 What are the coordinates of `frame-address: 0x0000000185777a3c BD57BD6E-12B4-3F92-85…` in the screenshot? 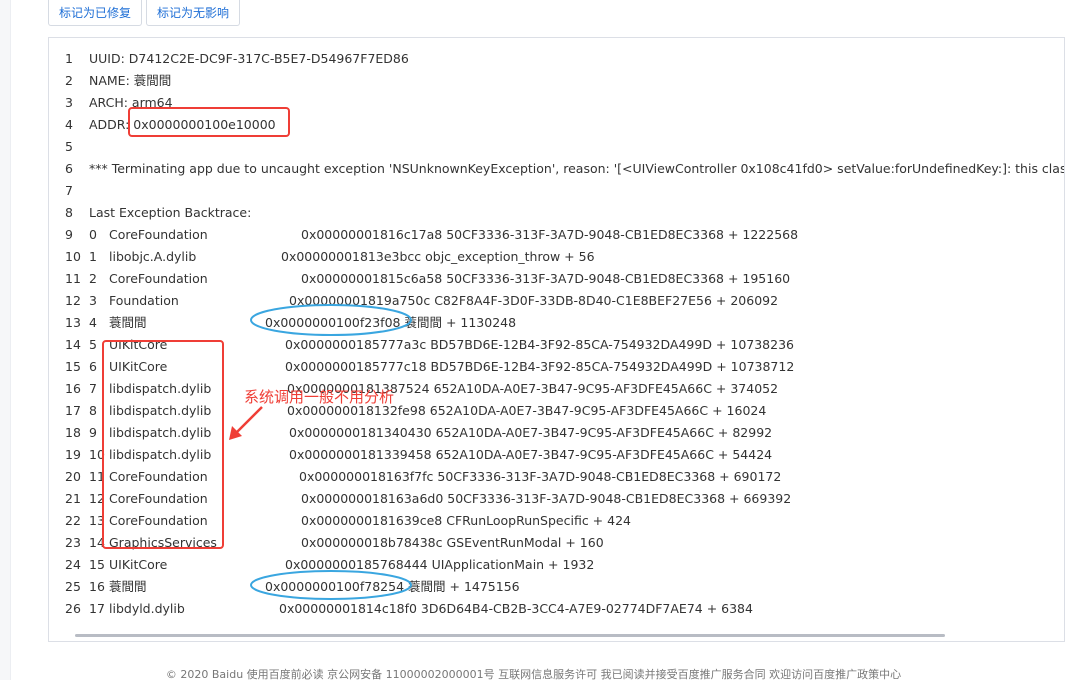 It's located at (539, 344).